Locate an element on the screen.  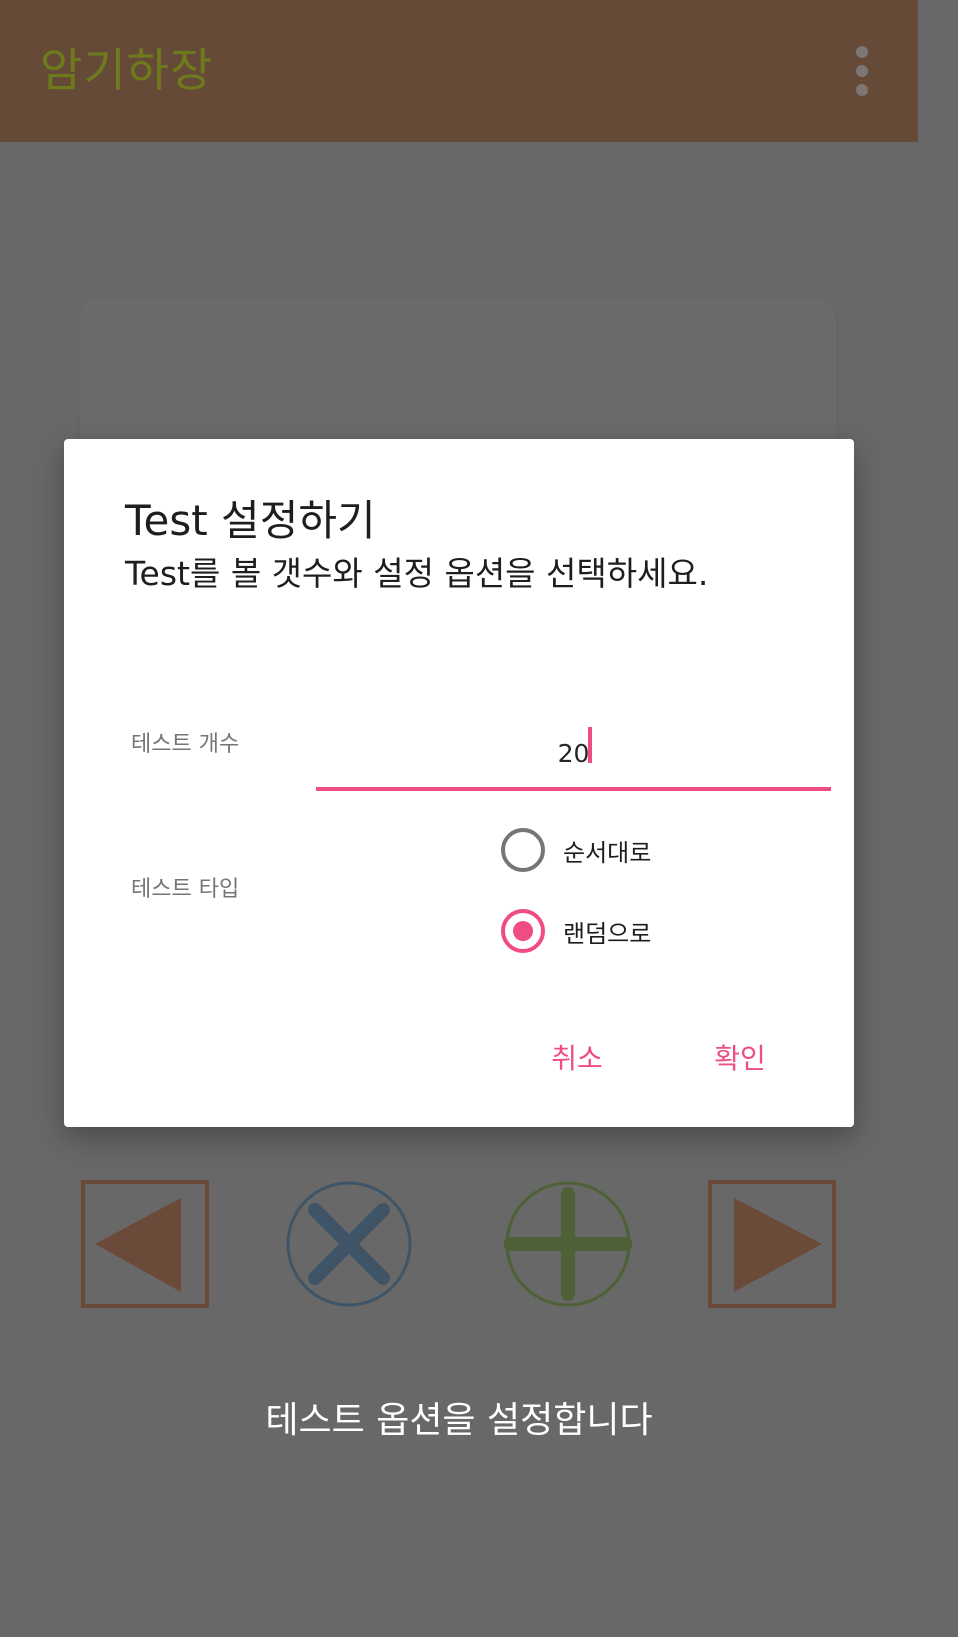
test-count-input is located at coordinates (573, 755).